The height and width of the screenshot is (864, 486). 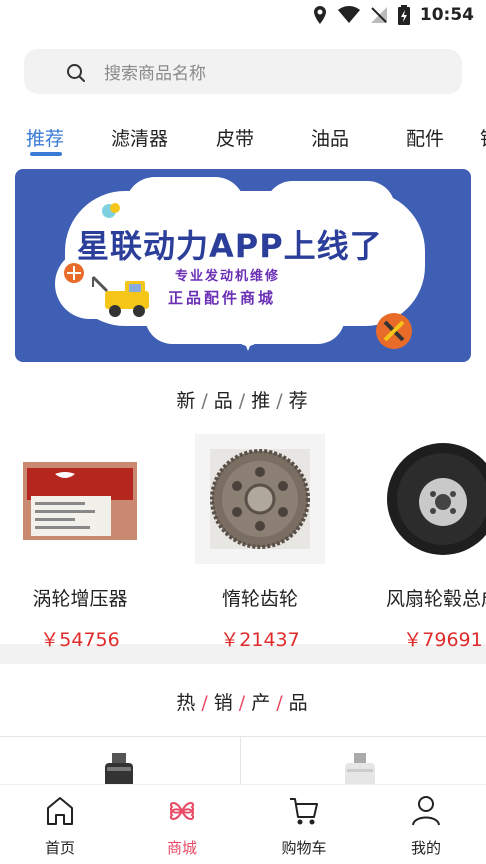 What do you see at coordinates (45, 137) in the screenshot?
I see `tab-recommend: 推荐` at bounding box center [45, 137].